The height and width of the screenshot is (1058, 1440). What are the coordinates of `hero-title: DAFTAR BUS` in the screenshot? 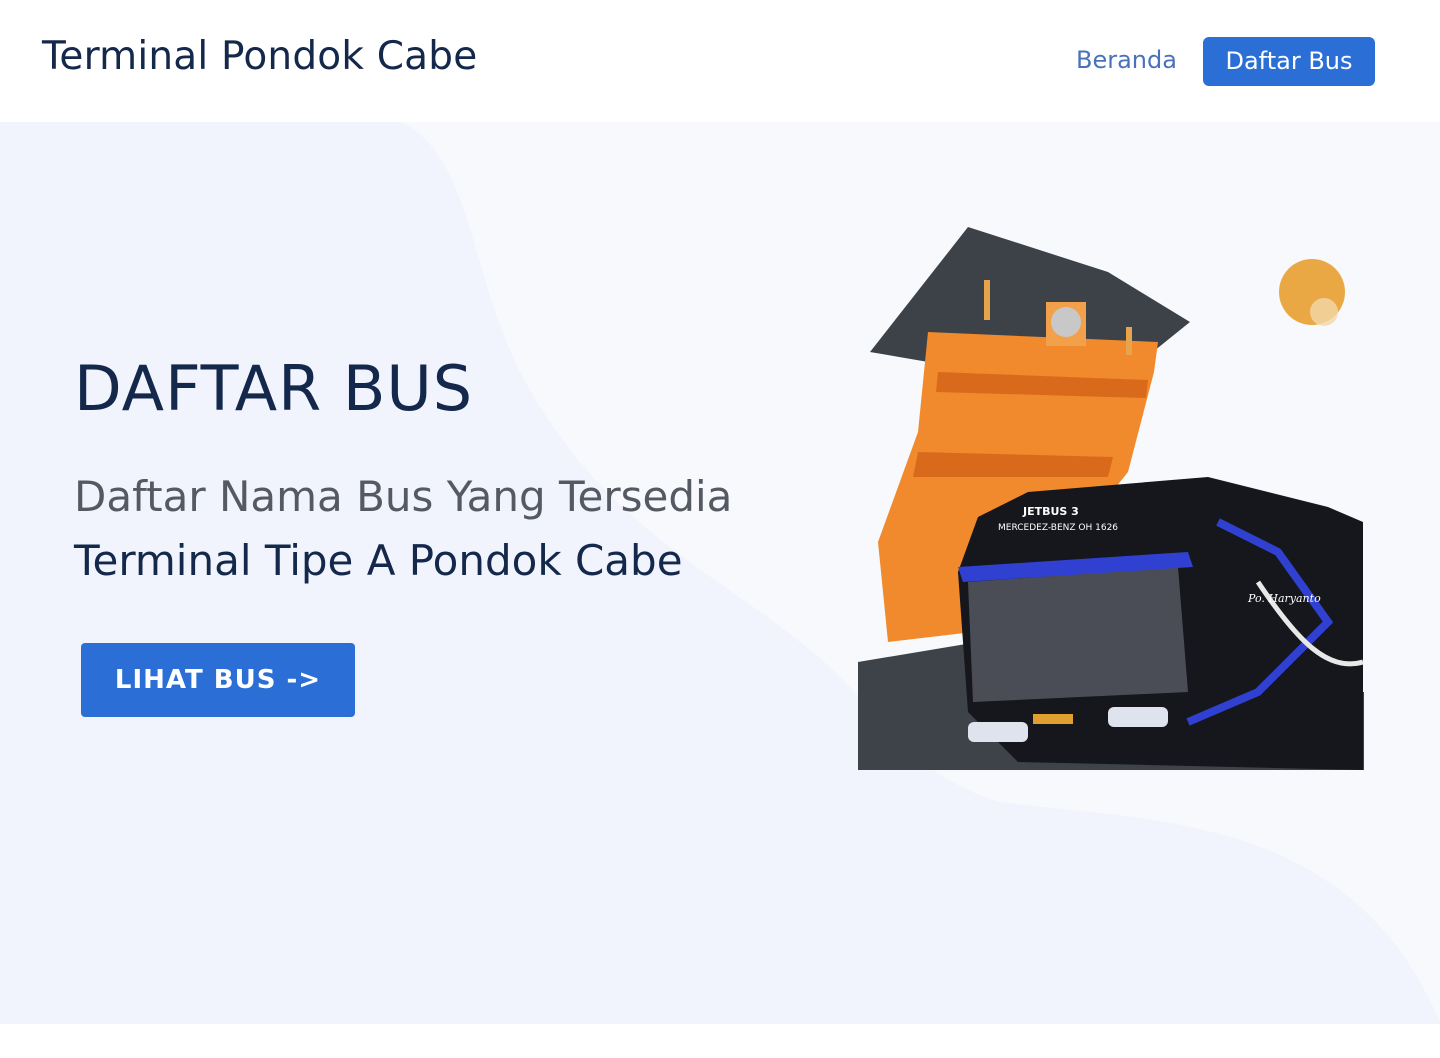 It's located at (274, 388).